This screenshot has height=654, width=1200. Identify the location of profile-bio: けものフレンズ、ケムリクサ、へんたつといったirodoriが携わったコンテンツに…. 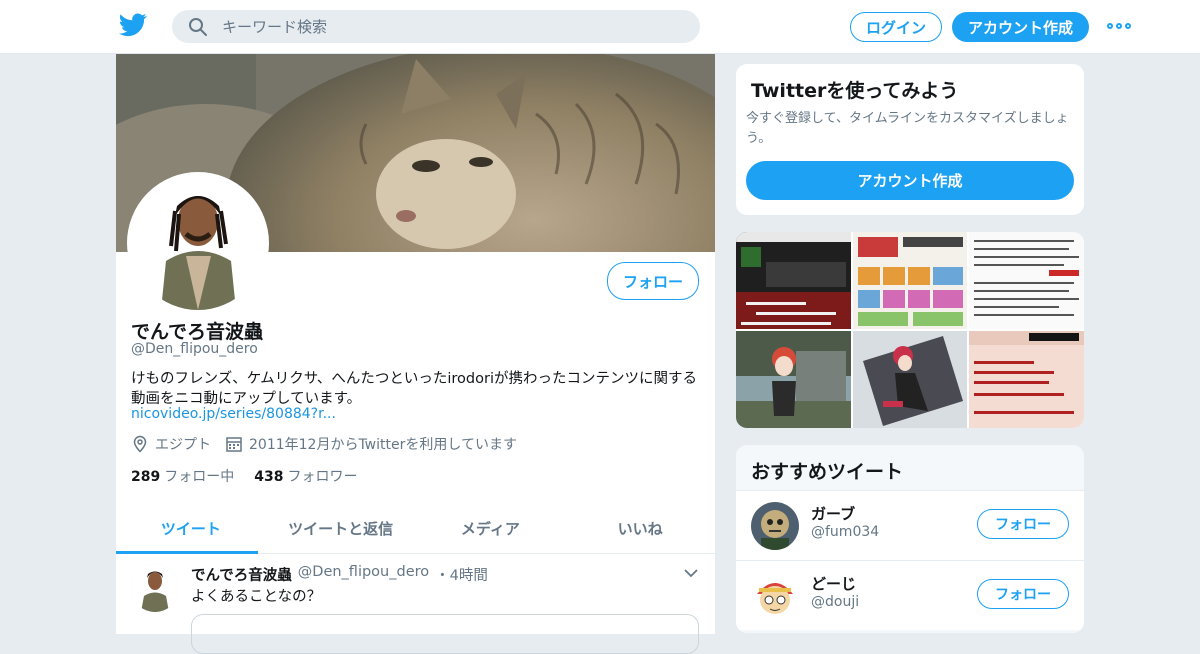
(414, 389).